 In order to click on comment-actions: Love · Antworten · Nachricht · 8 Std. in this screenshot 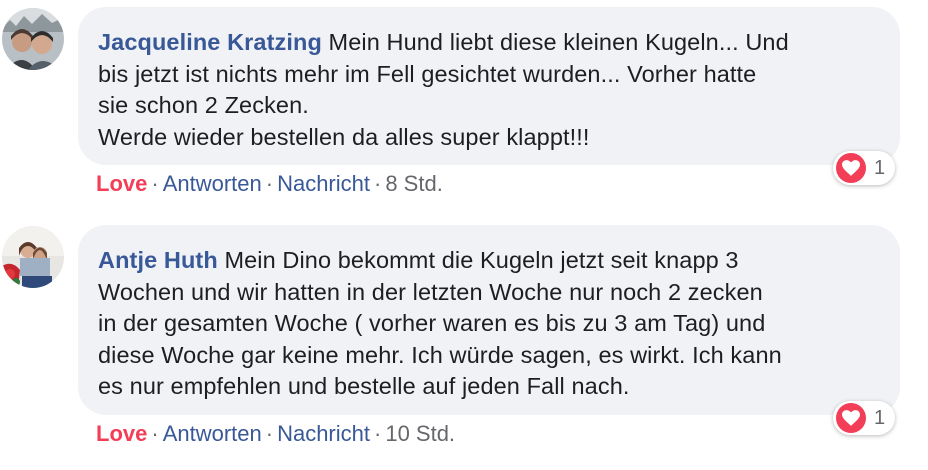, I will do `click(269, 184)`.